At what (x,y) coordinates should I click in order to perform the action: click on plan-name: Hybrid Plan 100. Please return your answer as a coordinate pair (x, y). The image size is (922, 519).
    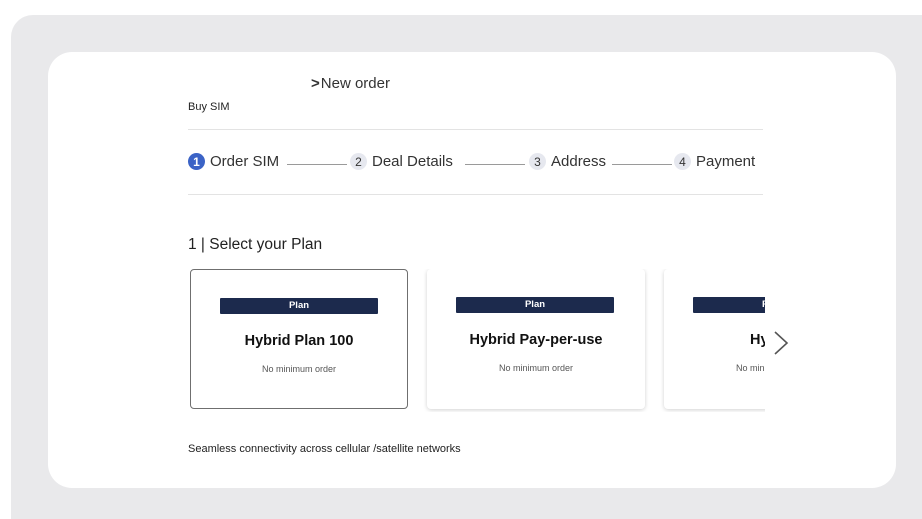
    Looking at the image, I should click on (299, 341).